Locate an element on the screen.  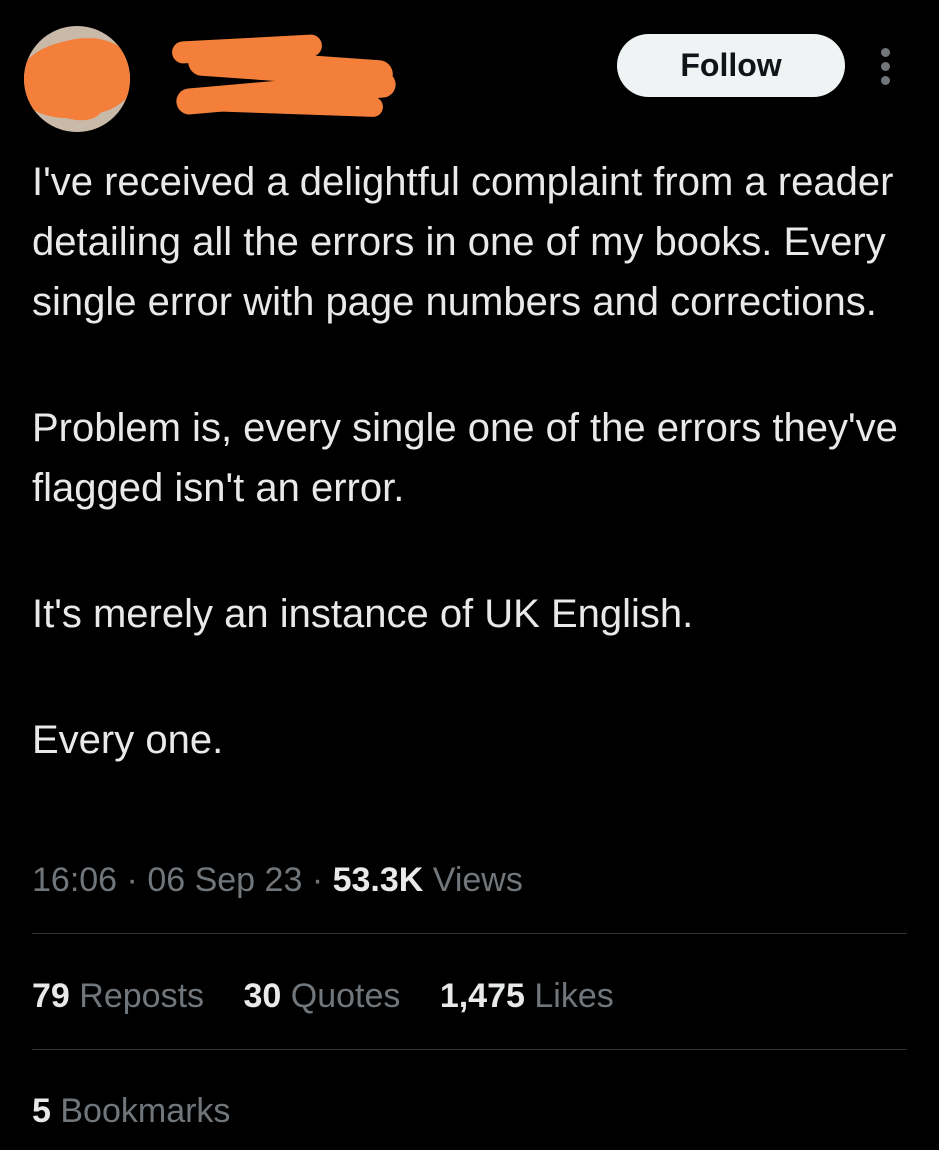
author-name-redacted is located at coordinates (283, 76).